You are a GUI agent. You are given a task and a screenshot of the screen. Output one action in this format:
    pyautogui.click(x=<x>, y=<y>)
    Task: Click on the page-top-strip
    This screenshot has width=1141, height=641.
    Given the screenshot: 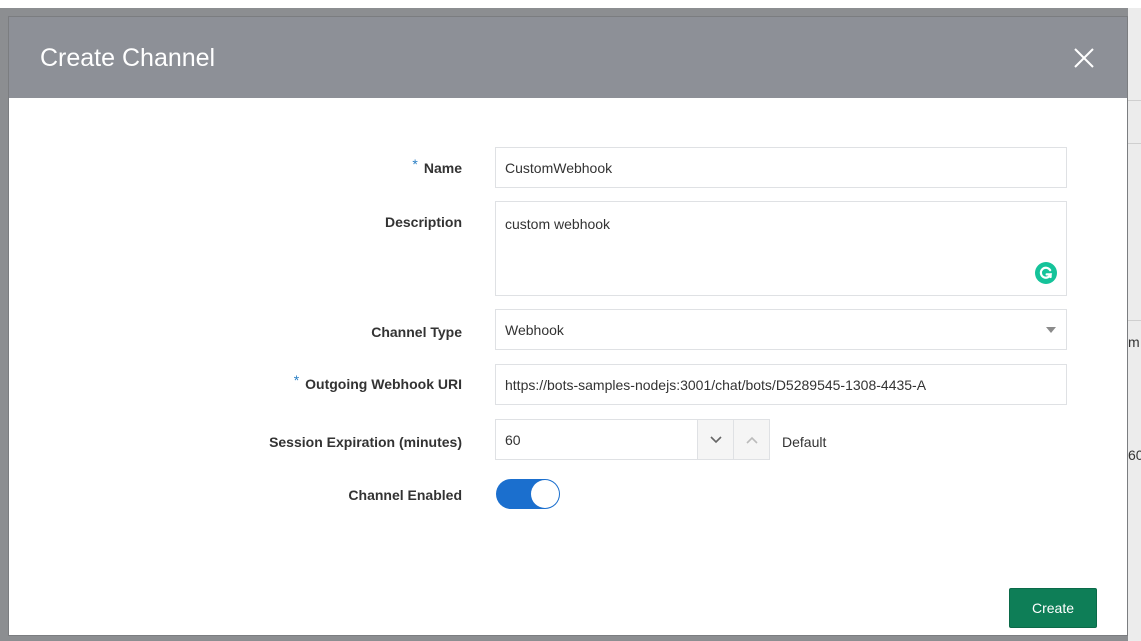 What is the action you would take?
    pyautogui.click(x=570, y=4)
    